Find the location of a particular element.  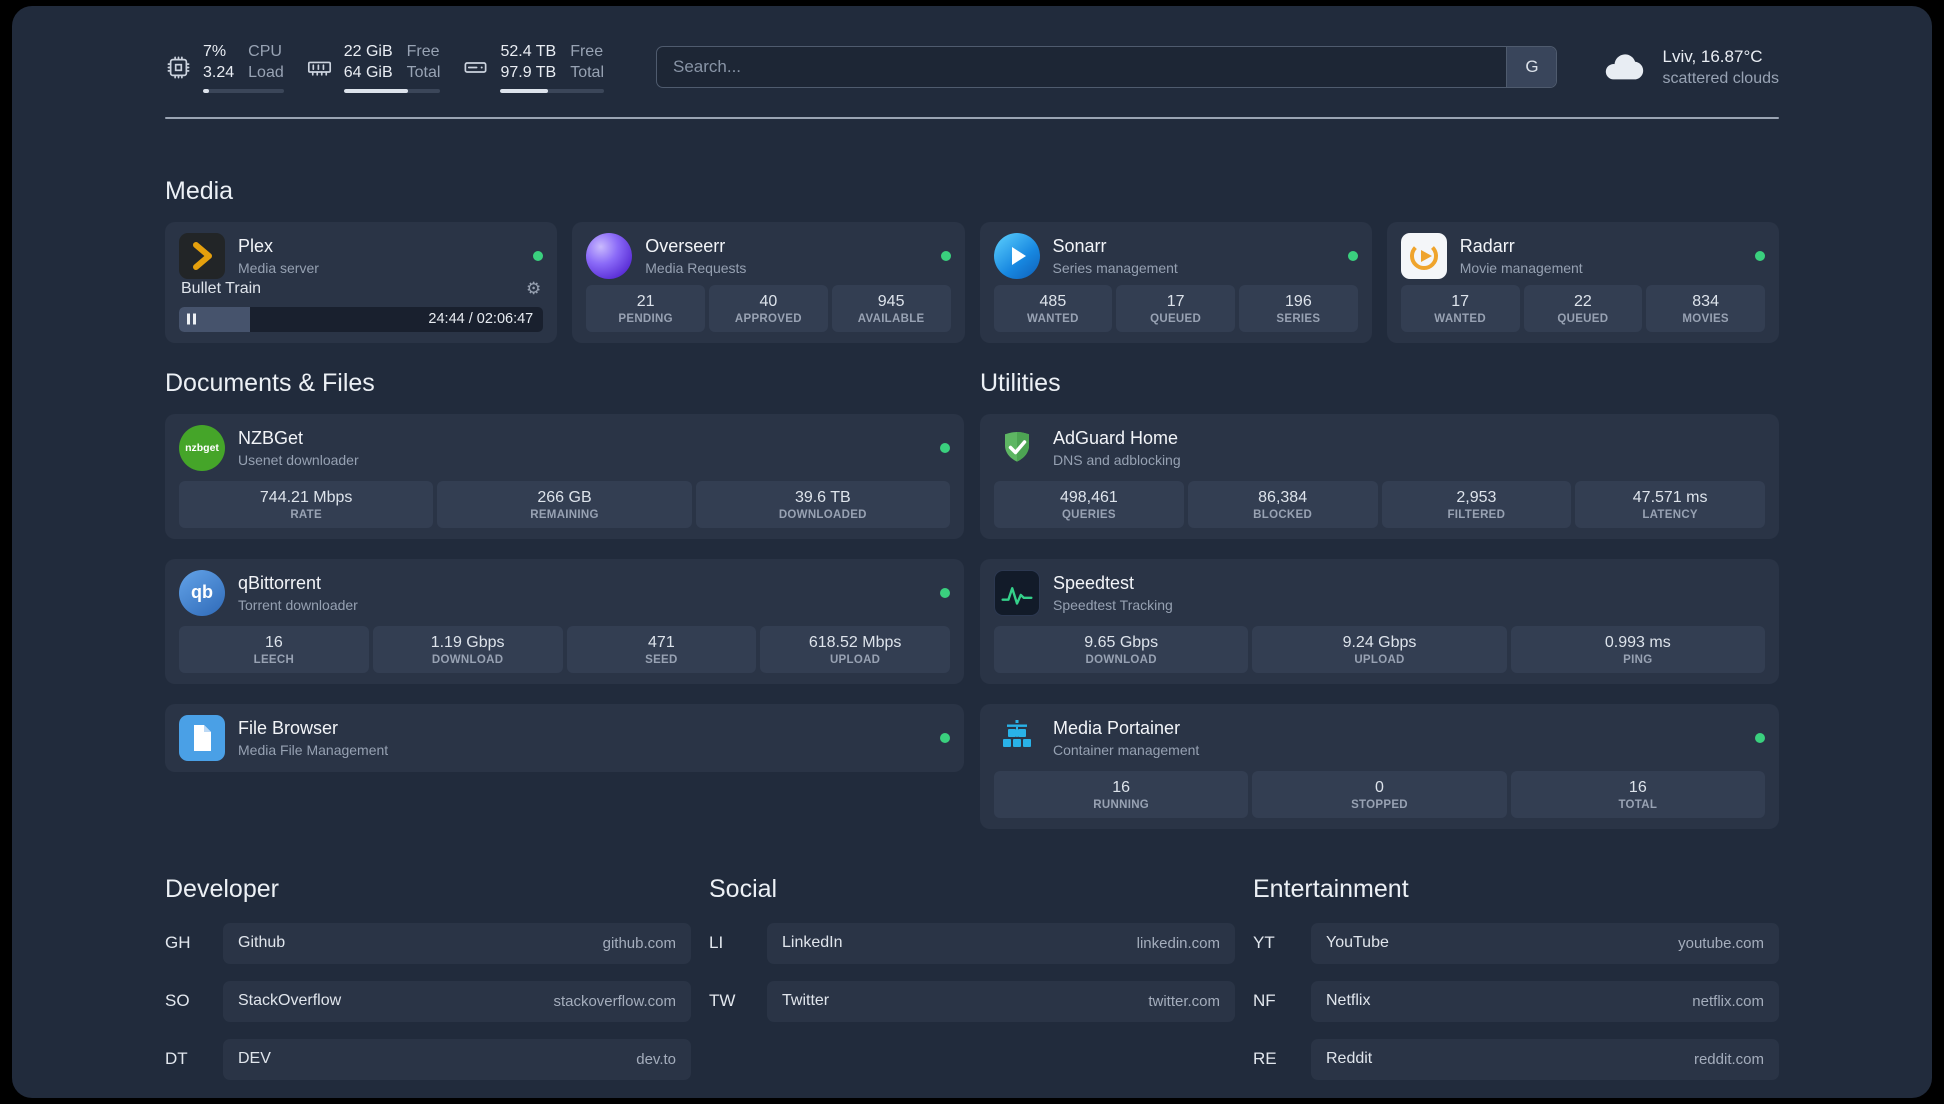

stat-label: DOWNLOAD is located at coordinates (467, 659).